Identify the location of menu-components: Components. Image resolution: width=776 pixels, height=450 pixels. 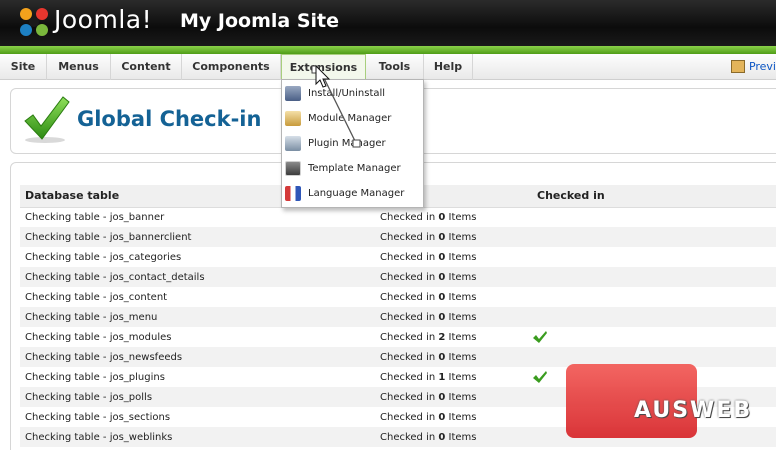
(231, 67).